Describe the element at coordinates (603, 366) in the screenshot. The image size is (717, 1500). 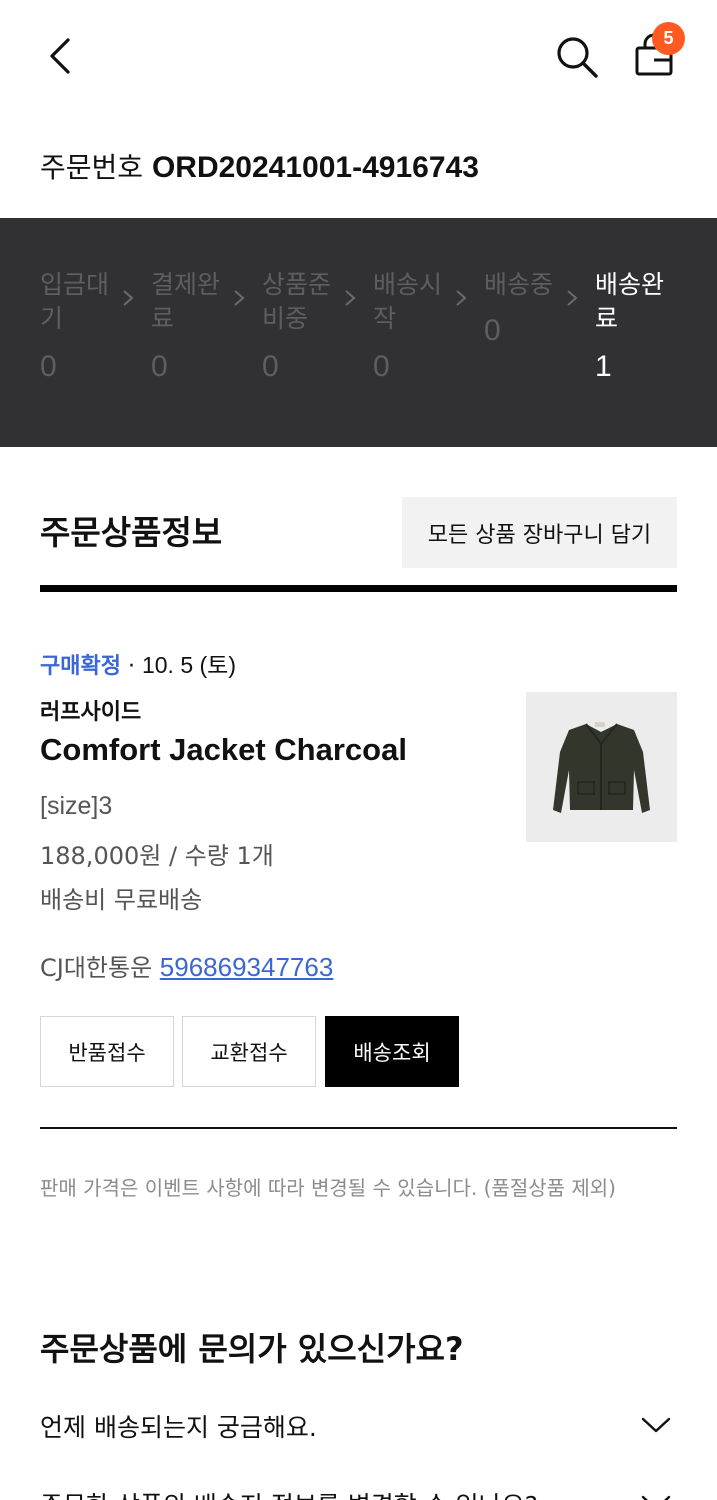
I see `status-step-count: 1` at that location.